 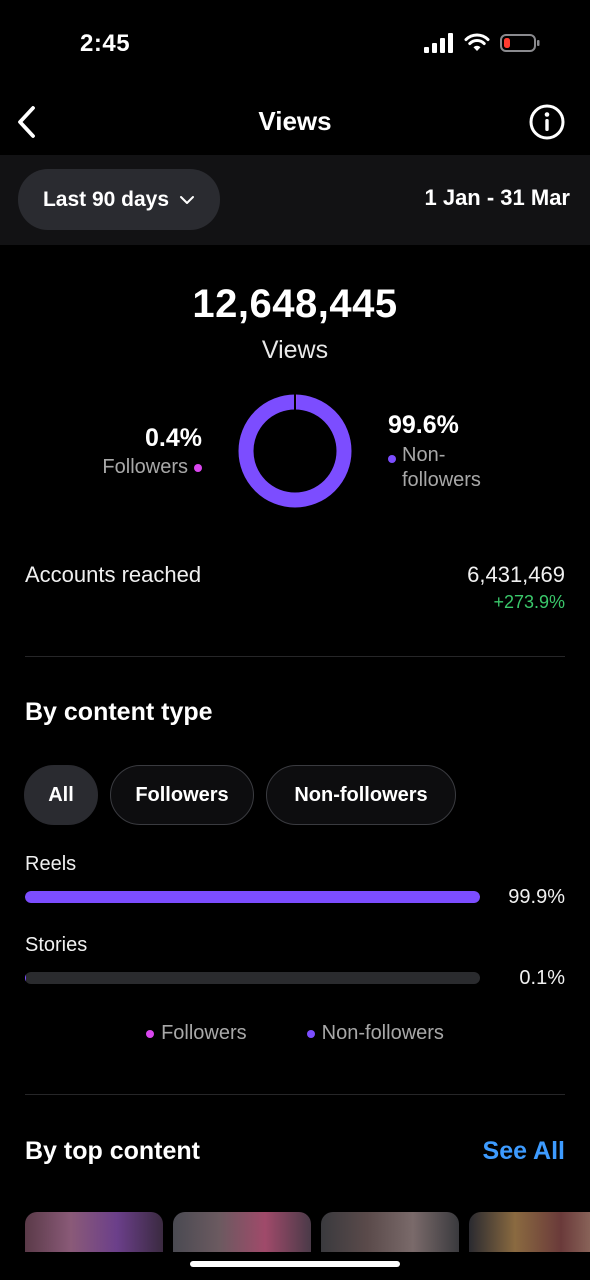 I want to click on see-all-link: See All, so click(x=524, y=1151).